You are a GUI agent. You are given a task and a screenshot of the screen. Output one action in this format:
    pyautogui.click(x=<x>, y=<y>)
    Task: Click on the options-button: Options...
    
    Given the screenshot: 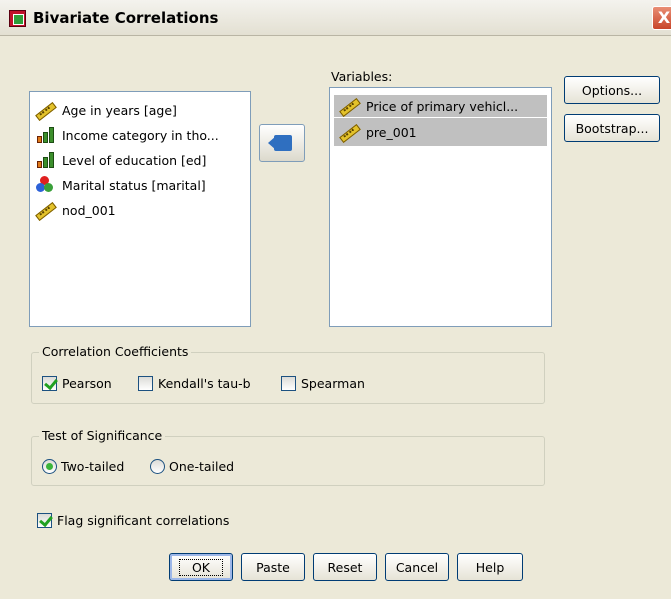 What is the action you would take?
    pyautogui.click(x=612, y=90)
    